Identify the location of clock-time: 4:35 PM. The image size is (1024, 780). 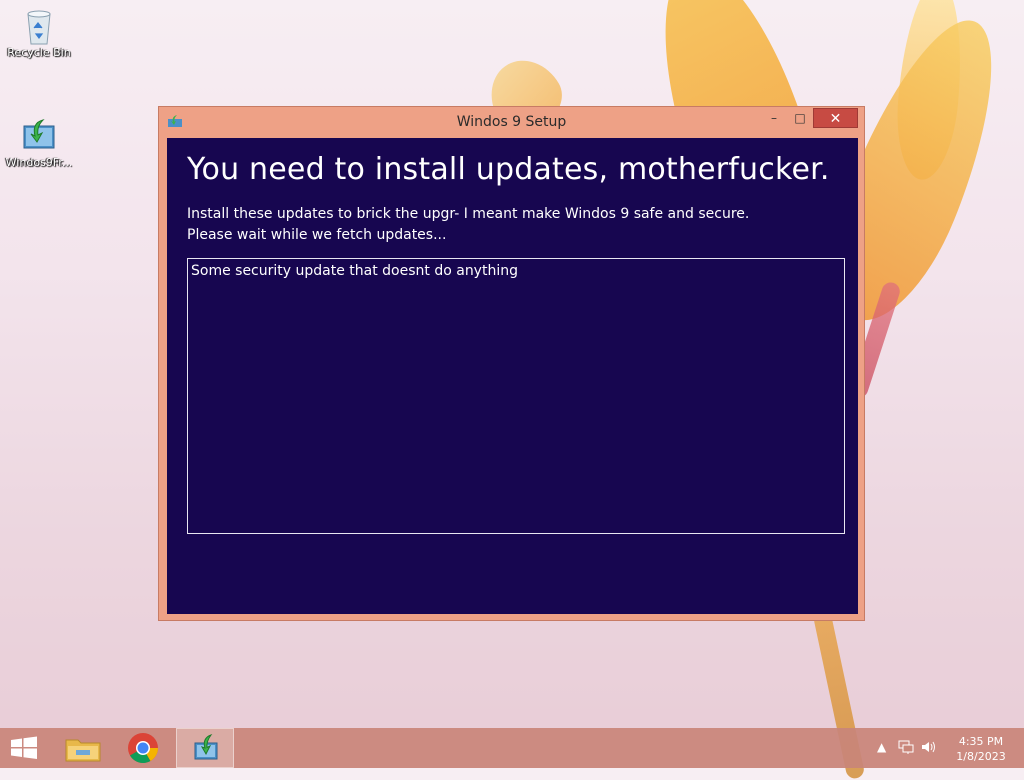
(981, 741).